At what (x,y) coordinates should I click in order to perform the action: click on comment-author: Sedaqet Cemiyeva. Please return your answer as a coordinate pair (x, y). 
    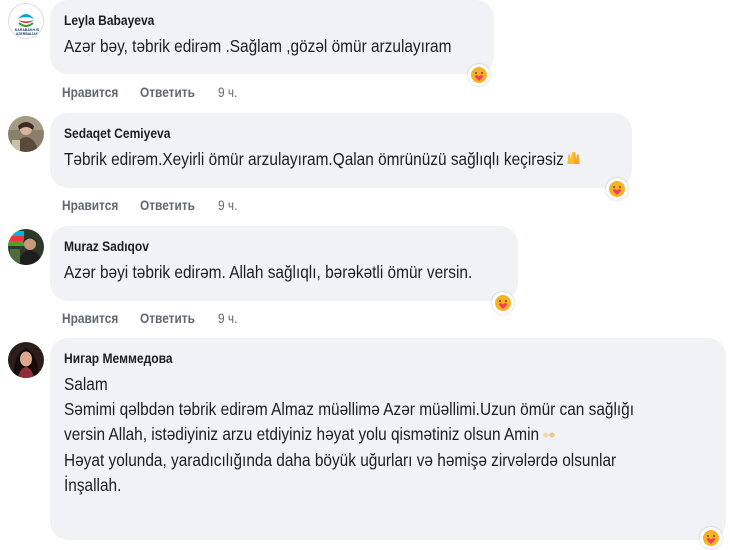
    Looking at the image, I should click on (302, 133).